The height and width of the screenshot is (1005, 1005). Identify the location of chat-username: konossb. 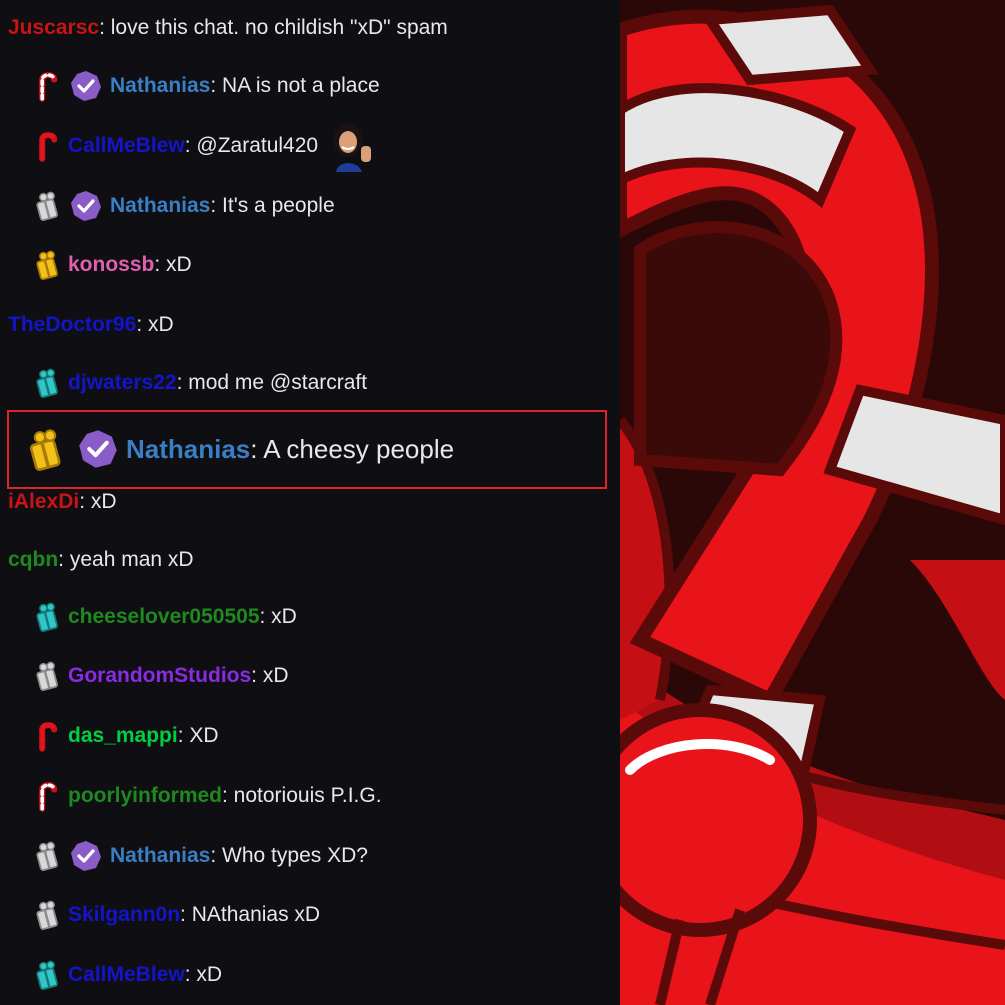
(111, 265).